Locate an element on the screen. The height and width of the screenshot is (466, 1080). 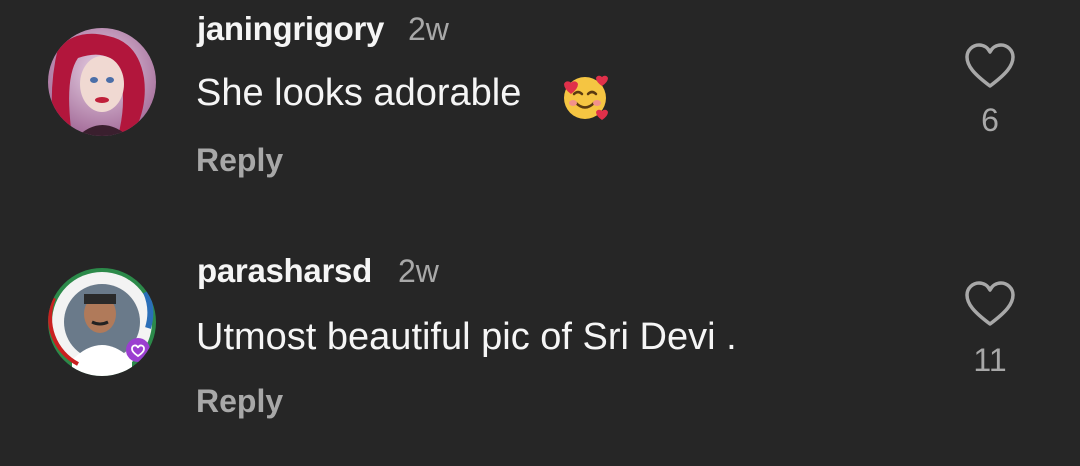
smiling-face-with-hearts-icon is located at coordinates (586, 97).